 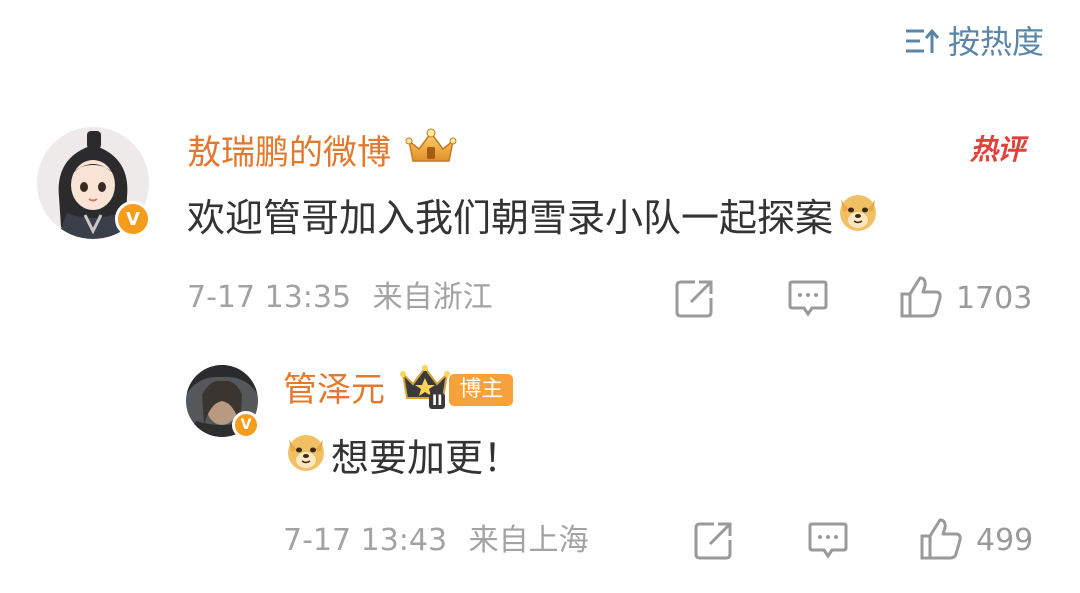 I want to click on like-count: 1703, so click(x=994, y=298).